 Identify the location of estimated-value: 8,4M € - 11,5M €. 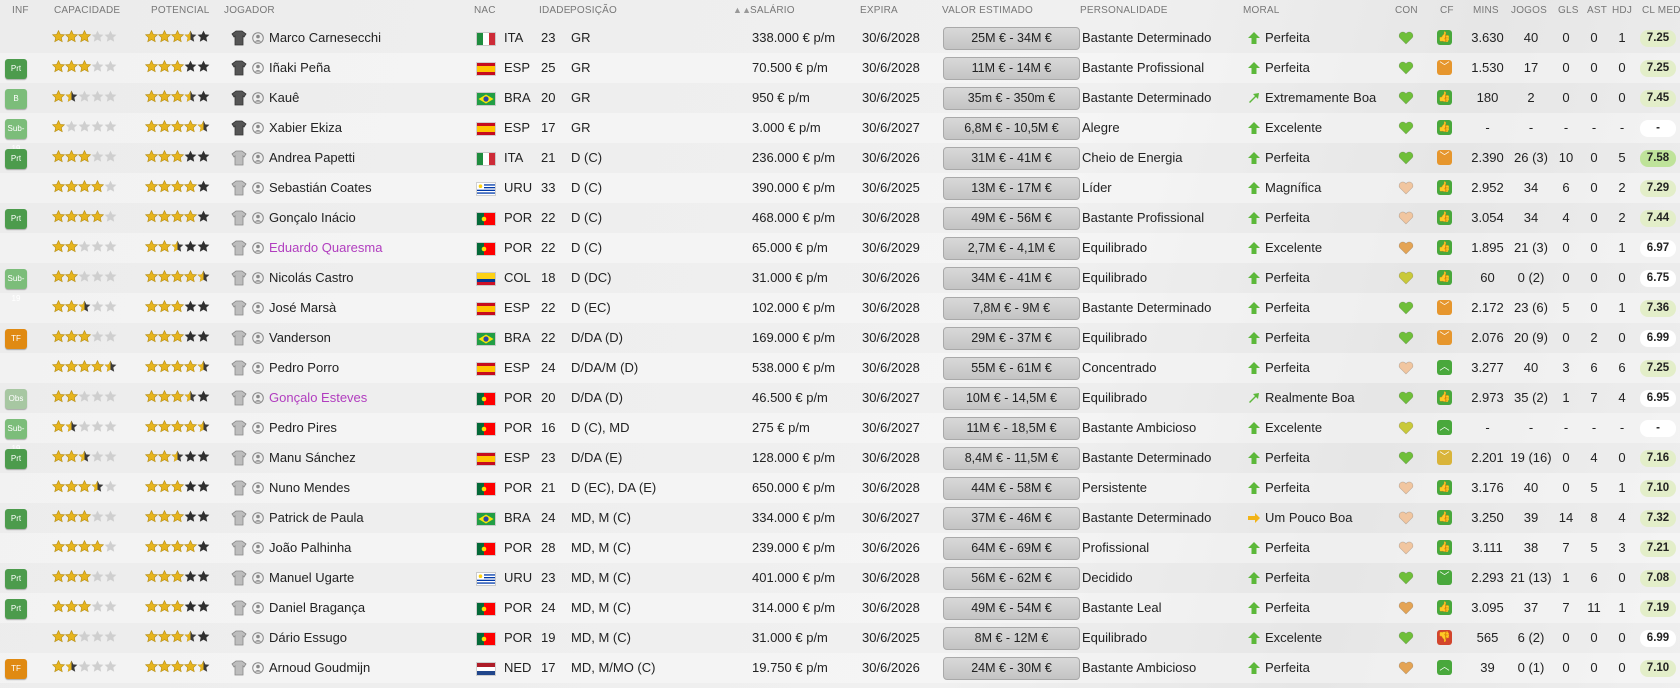
(1011, 458).